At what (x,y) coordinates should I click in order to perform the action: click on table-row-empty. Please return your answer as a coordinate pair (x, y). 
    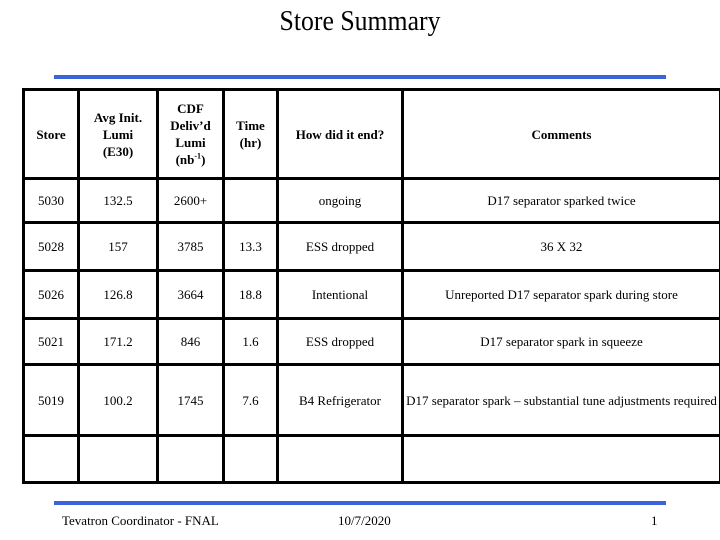
    Looking at the image, I should click on (371, 459).